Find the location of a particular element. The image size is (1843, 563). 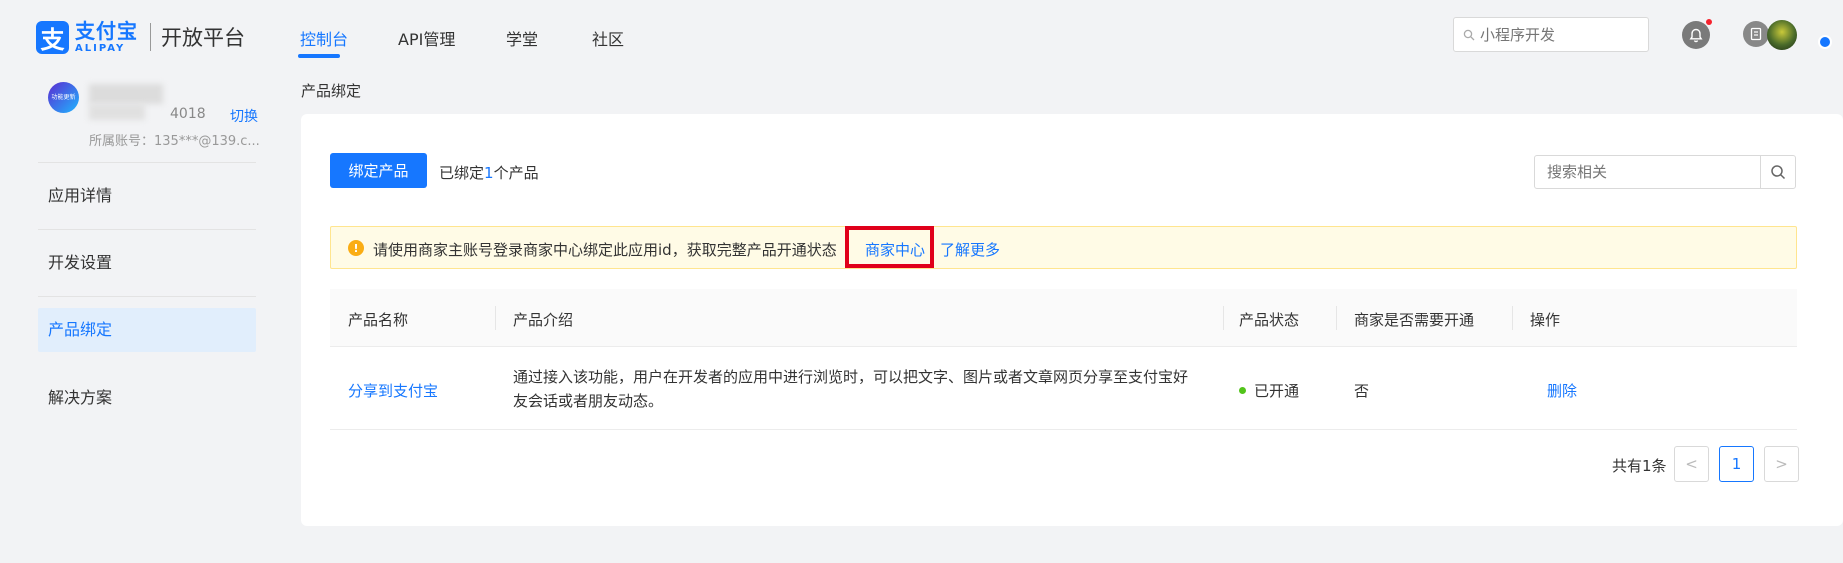

th-actions: 操作 is located at coordinates (1545, 320).